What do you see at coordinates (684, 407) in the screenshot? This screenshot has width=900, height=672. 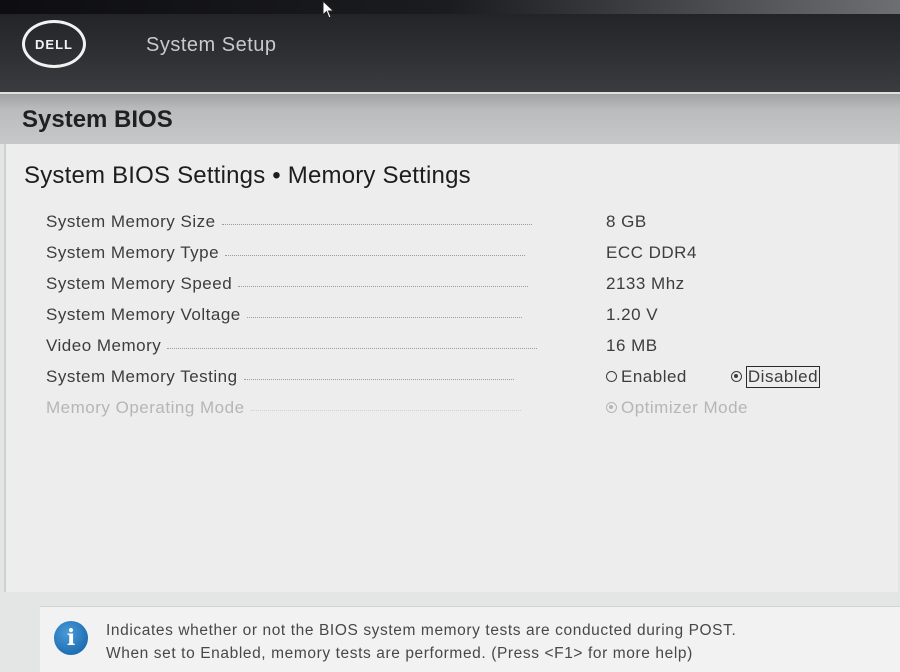 I see `radio-label: Optimizer Mode` at bounding box center [684, 407].